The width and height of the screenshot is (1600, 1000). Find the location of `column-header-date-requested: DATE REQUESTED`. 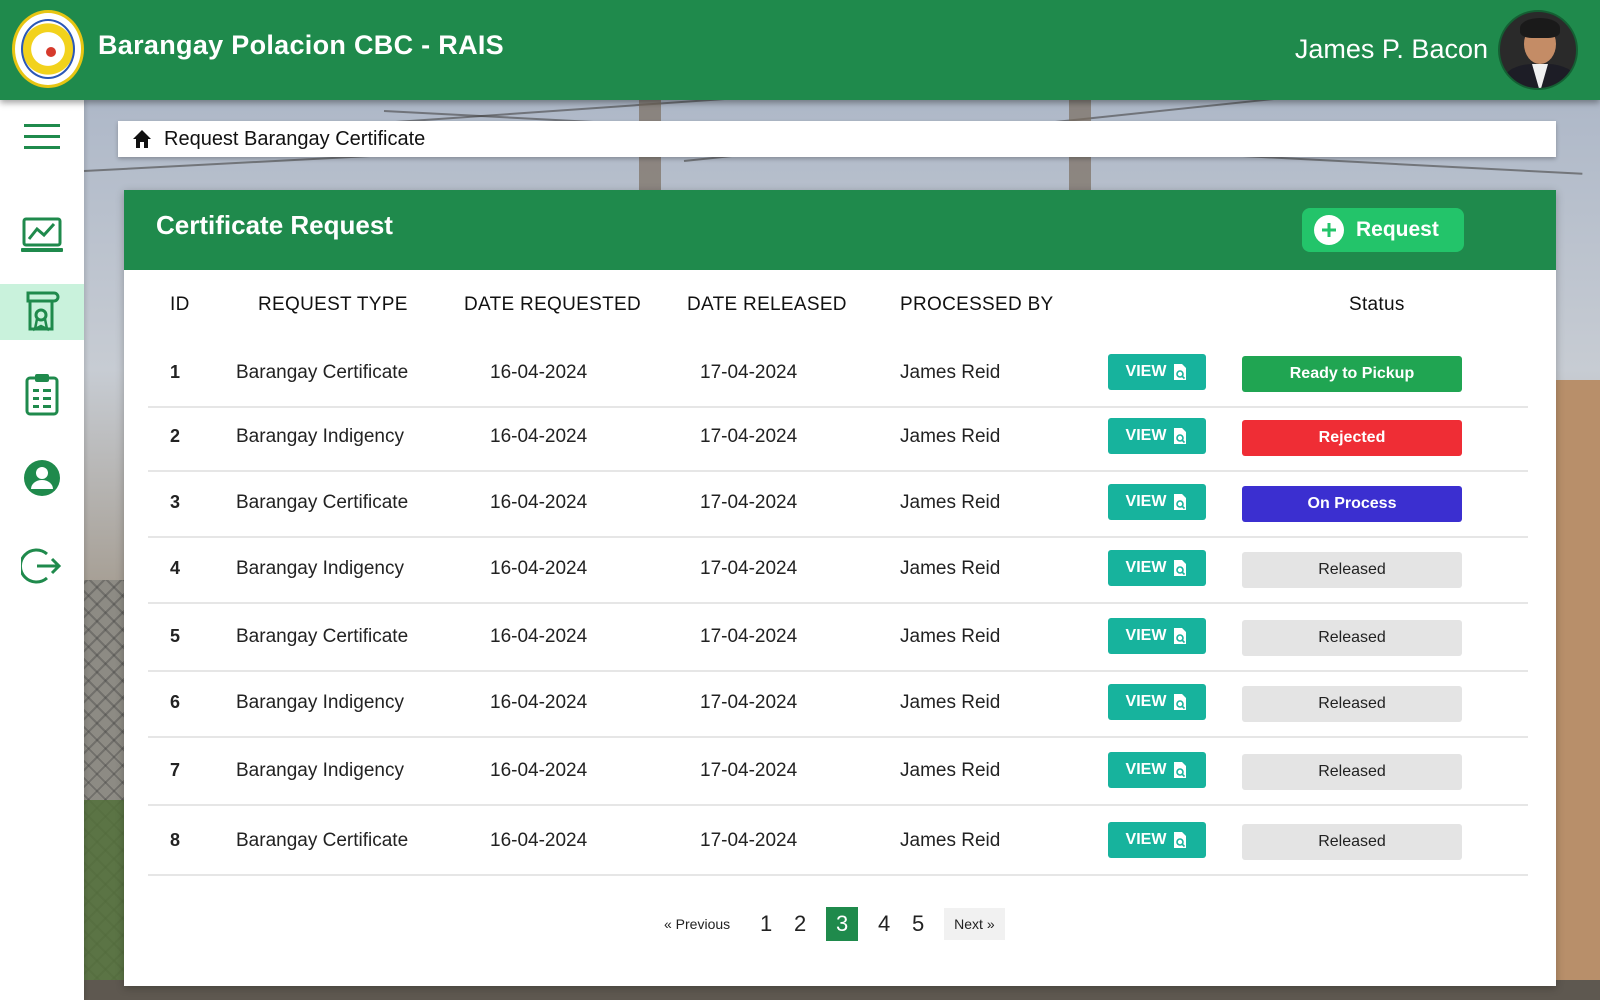

column-header-date-requested: DATE REQUESTED is located at coordinates (552, 304).